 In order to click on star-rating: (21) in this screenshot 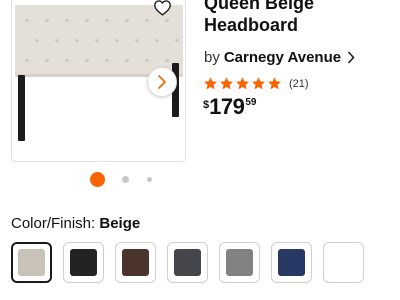, I will do `click(256, 83)`.